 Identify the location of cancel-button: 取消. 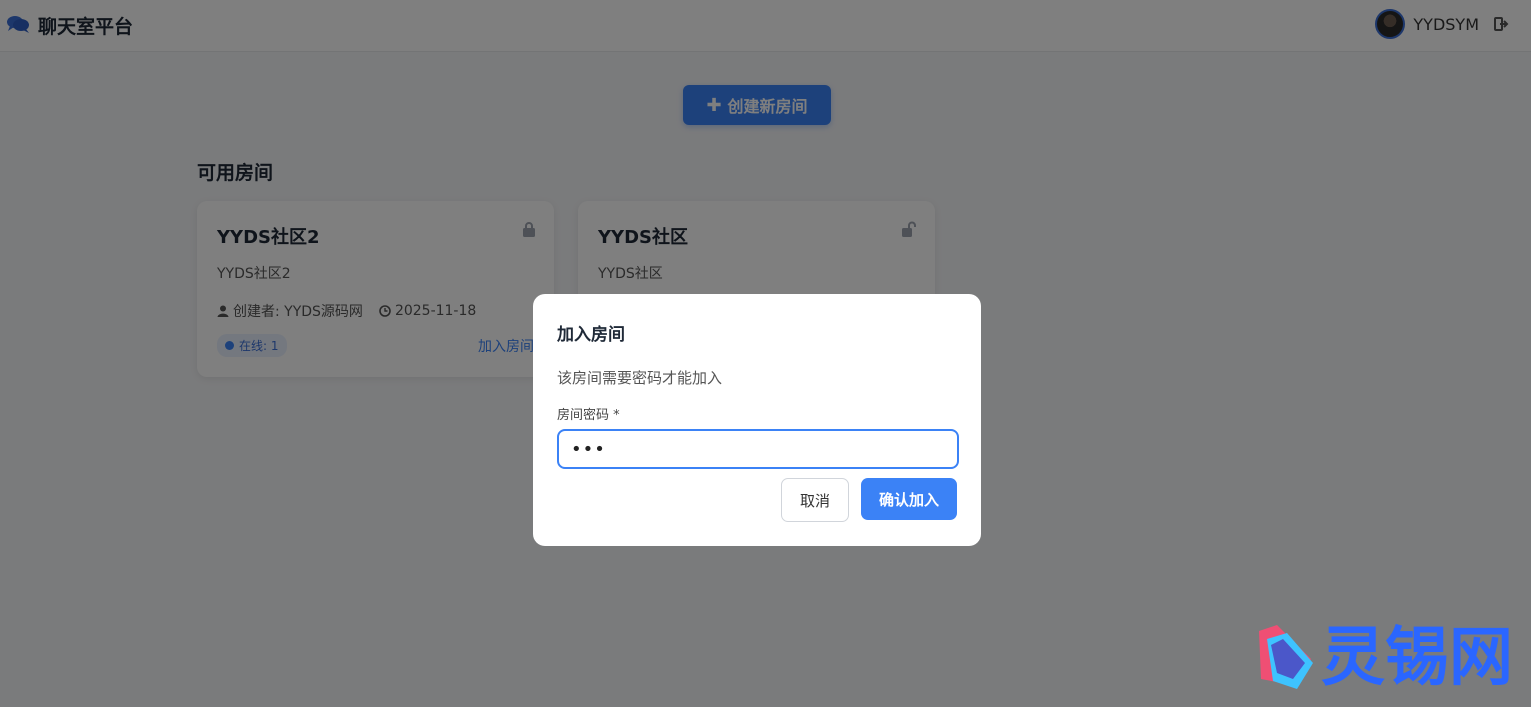
(815, 500).